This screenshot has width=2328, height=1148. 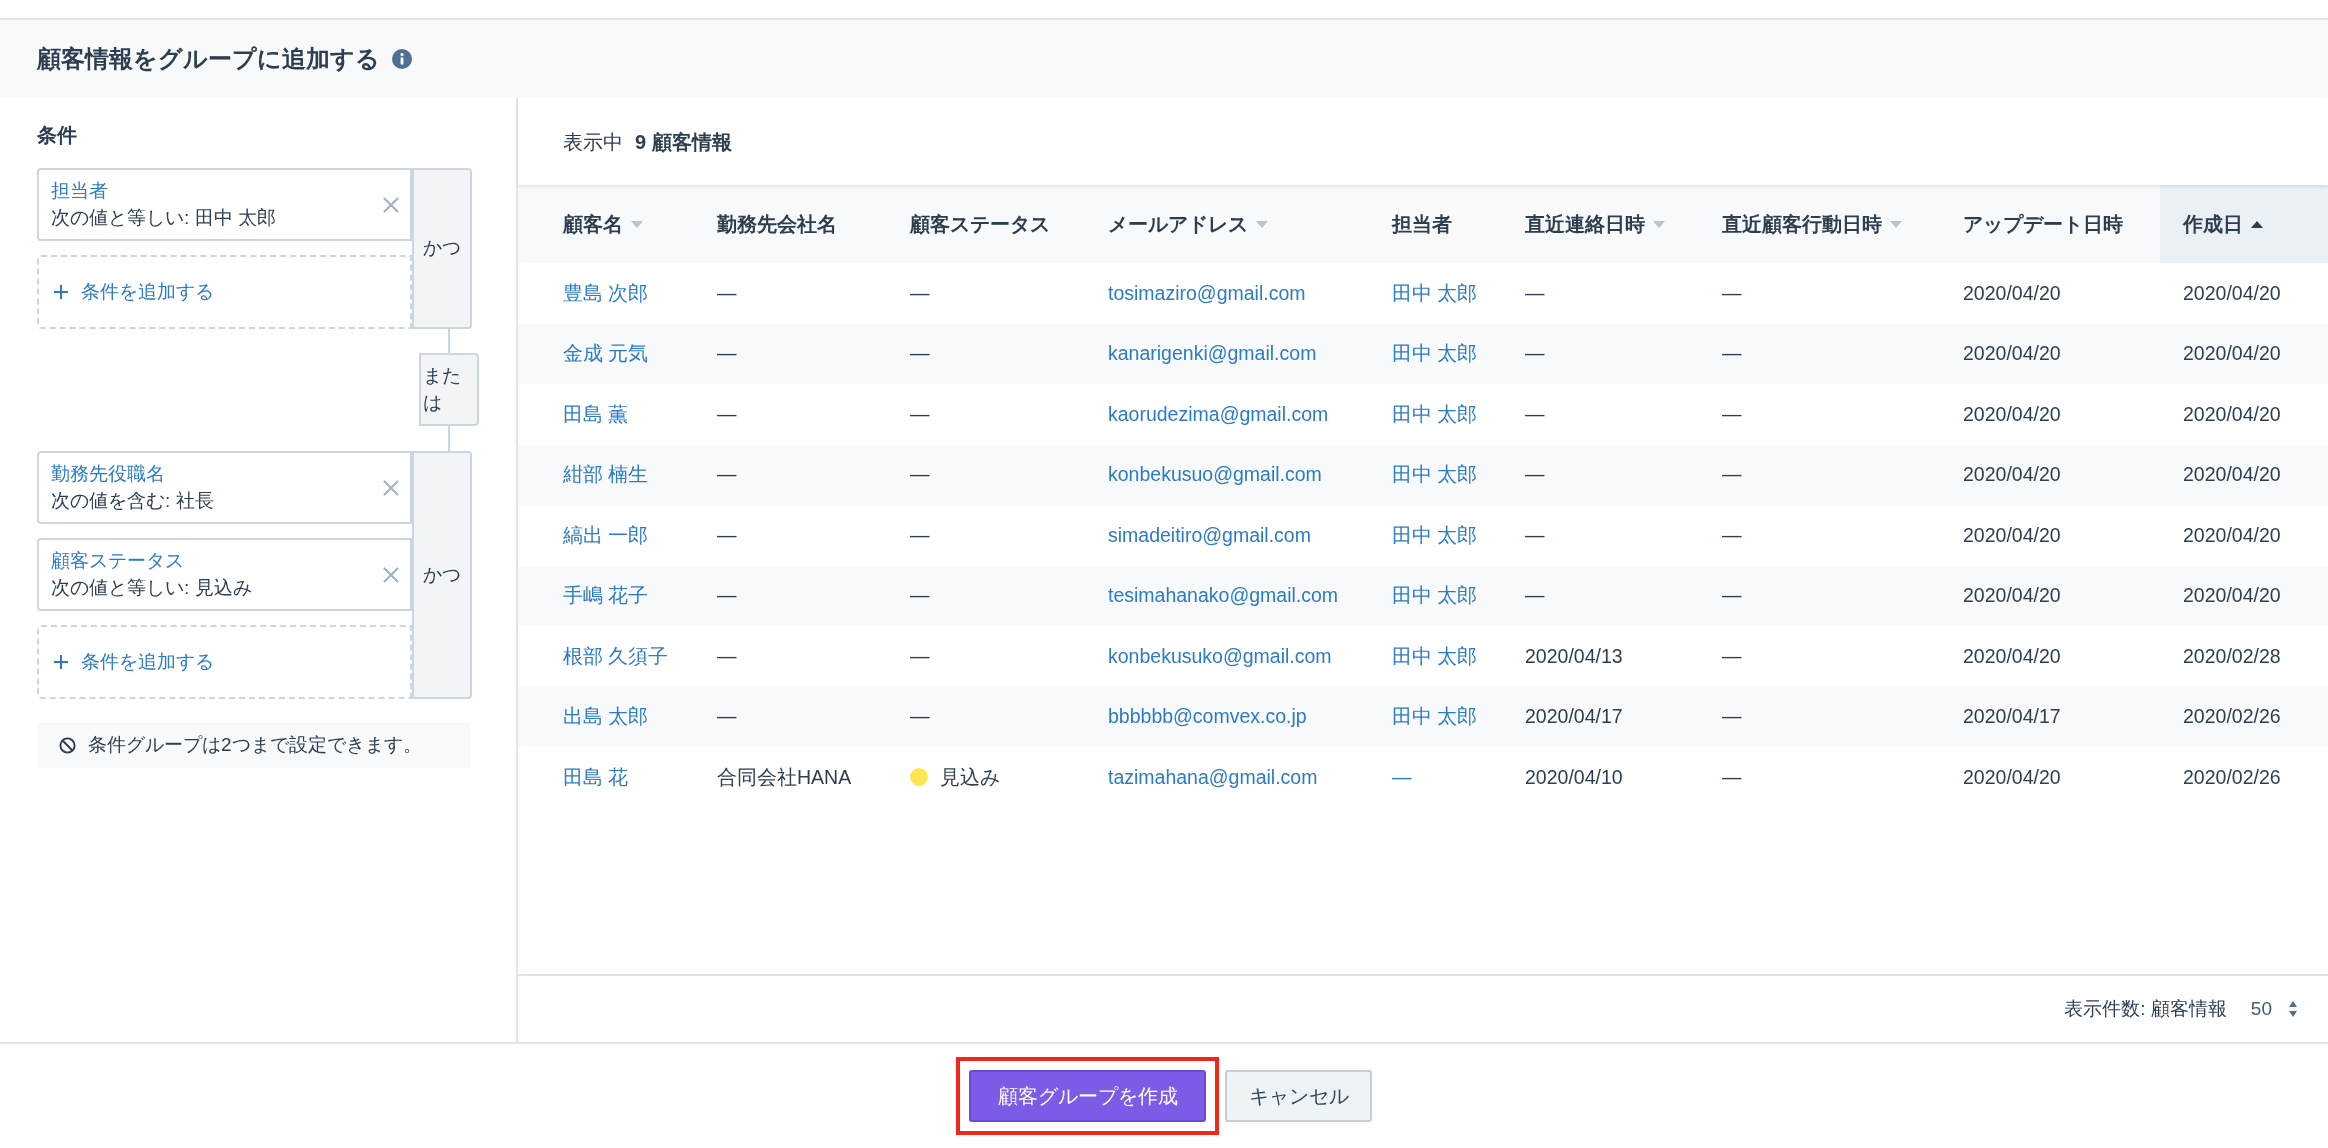 What do you see at coordinates (2244, 224) in the screenshot?
I see `column-header: 作成日` at bounding box center [2244, 224].